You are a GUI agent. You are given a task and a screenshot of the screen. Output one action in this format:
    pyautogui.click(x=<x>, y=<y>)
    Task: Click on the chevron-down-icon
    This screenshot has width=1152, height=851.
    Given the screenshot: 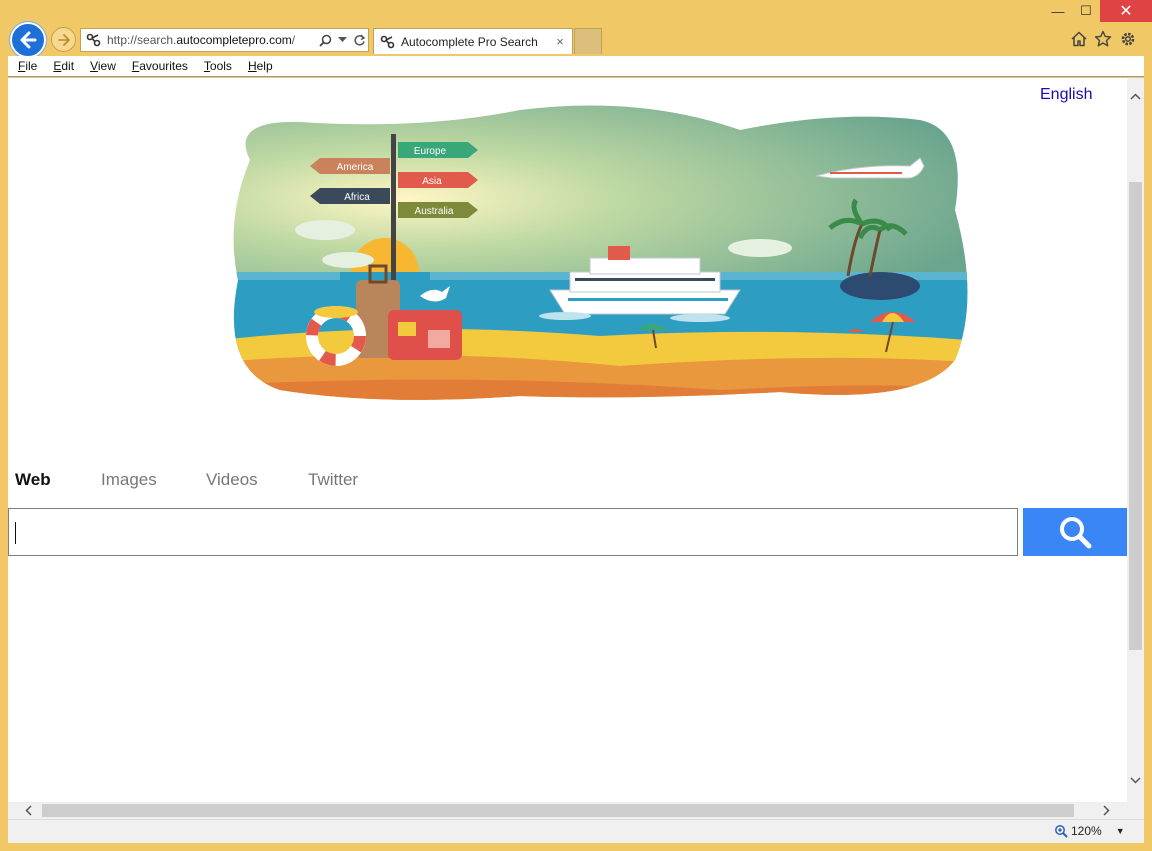 What is the action you would take?
    pyautogui.click(x=1135, y=780)
    